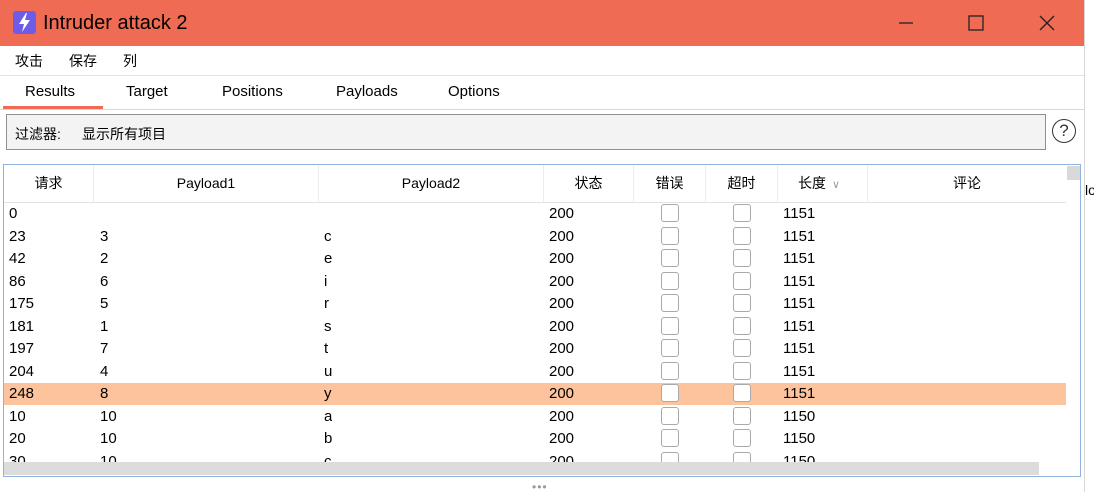 Image resolution: width=1094 pixels, height=494 pixels. What do you see at coordinates (742, 183) in the screenshot?
I see `column-header-timeout: 超时` at bounding box center [742, 183].